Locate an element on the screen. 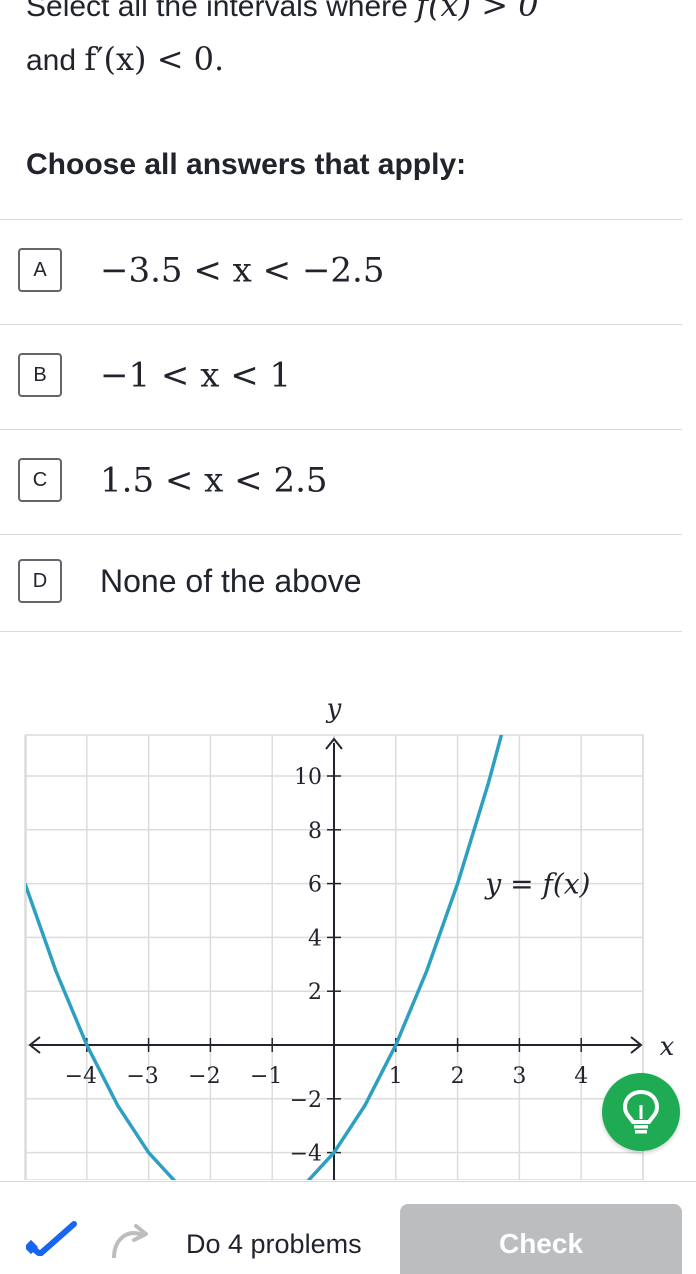 The image size is (696, 1274). y-axis-label: y is located at coordinates (334, 709).